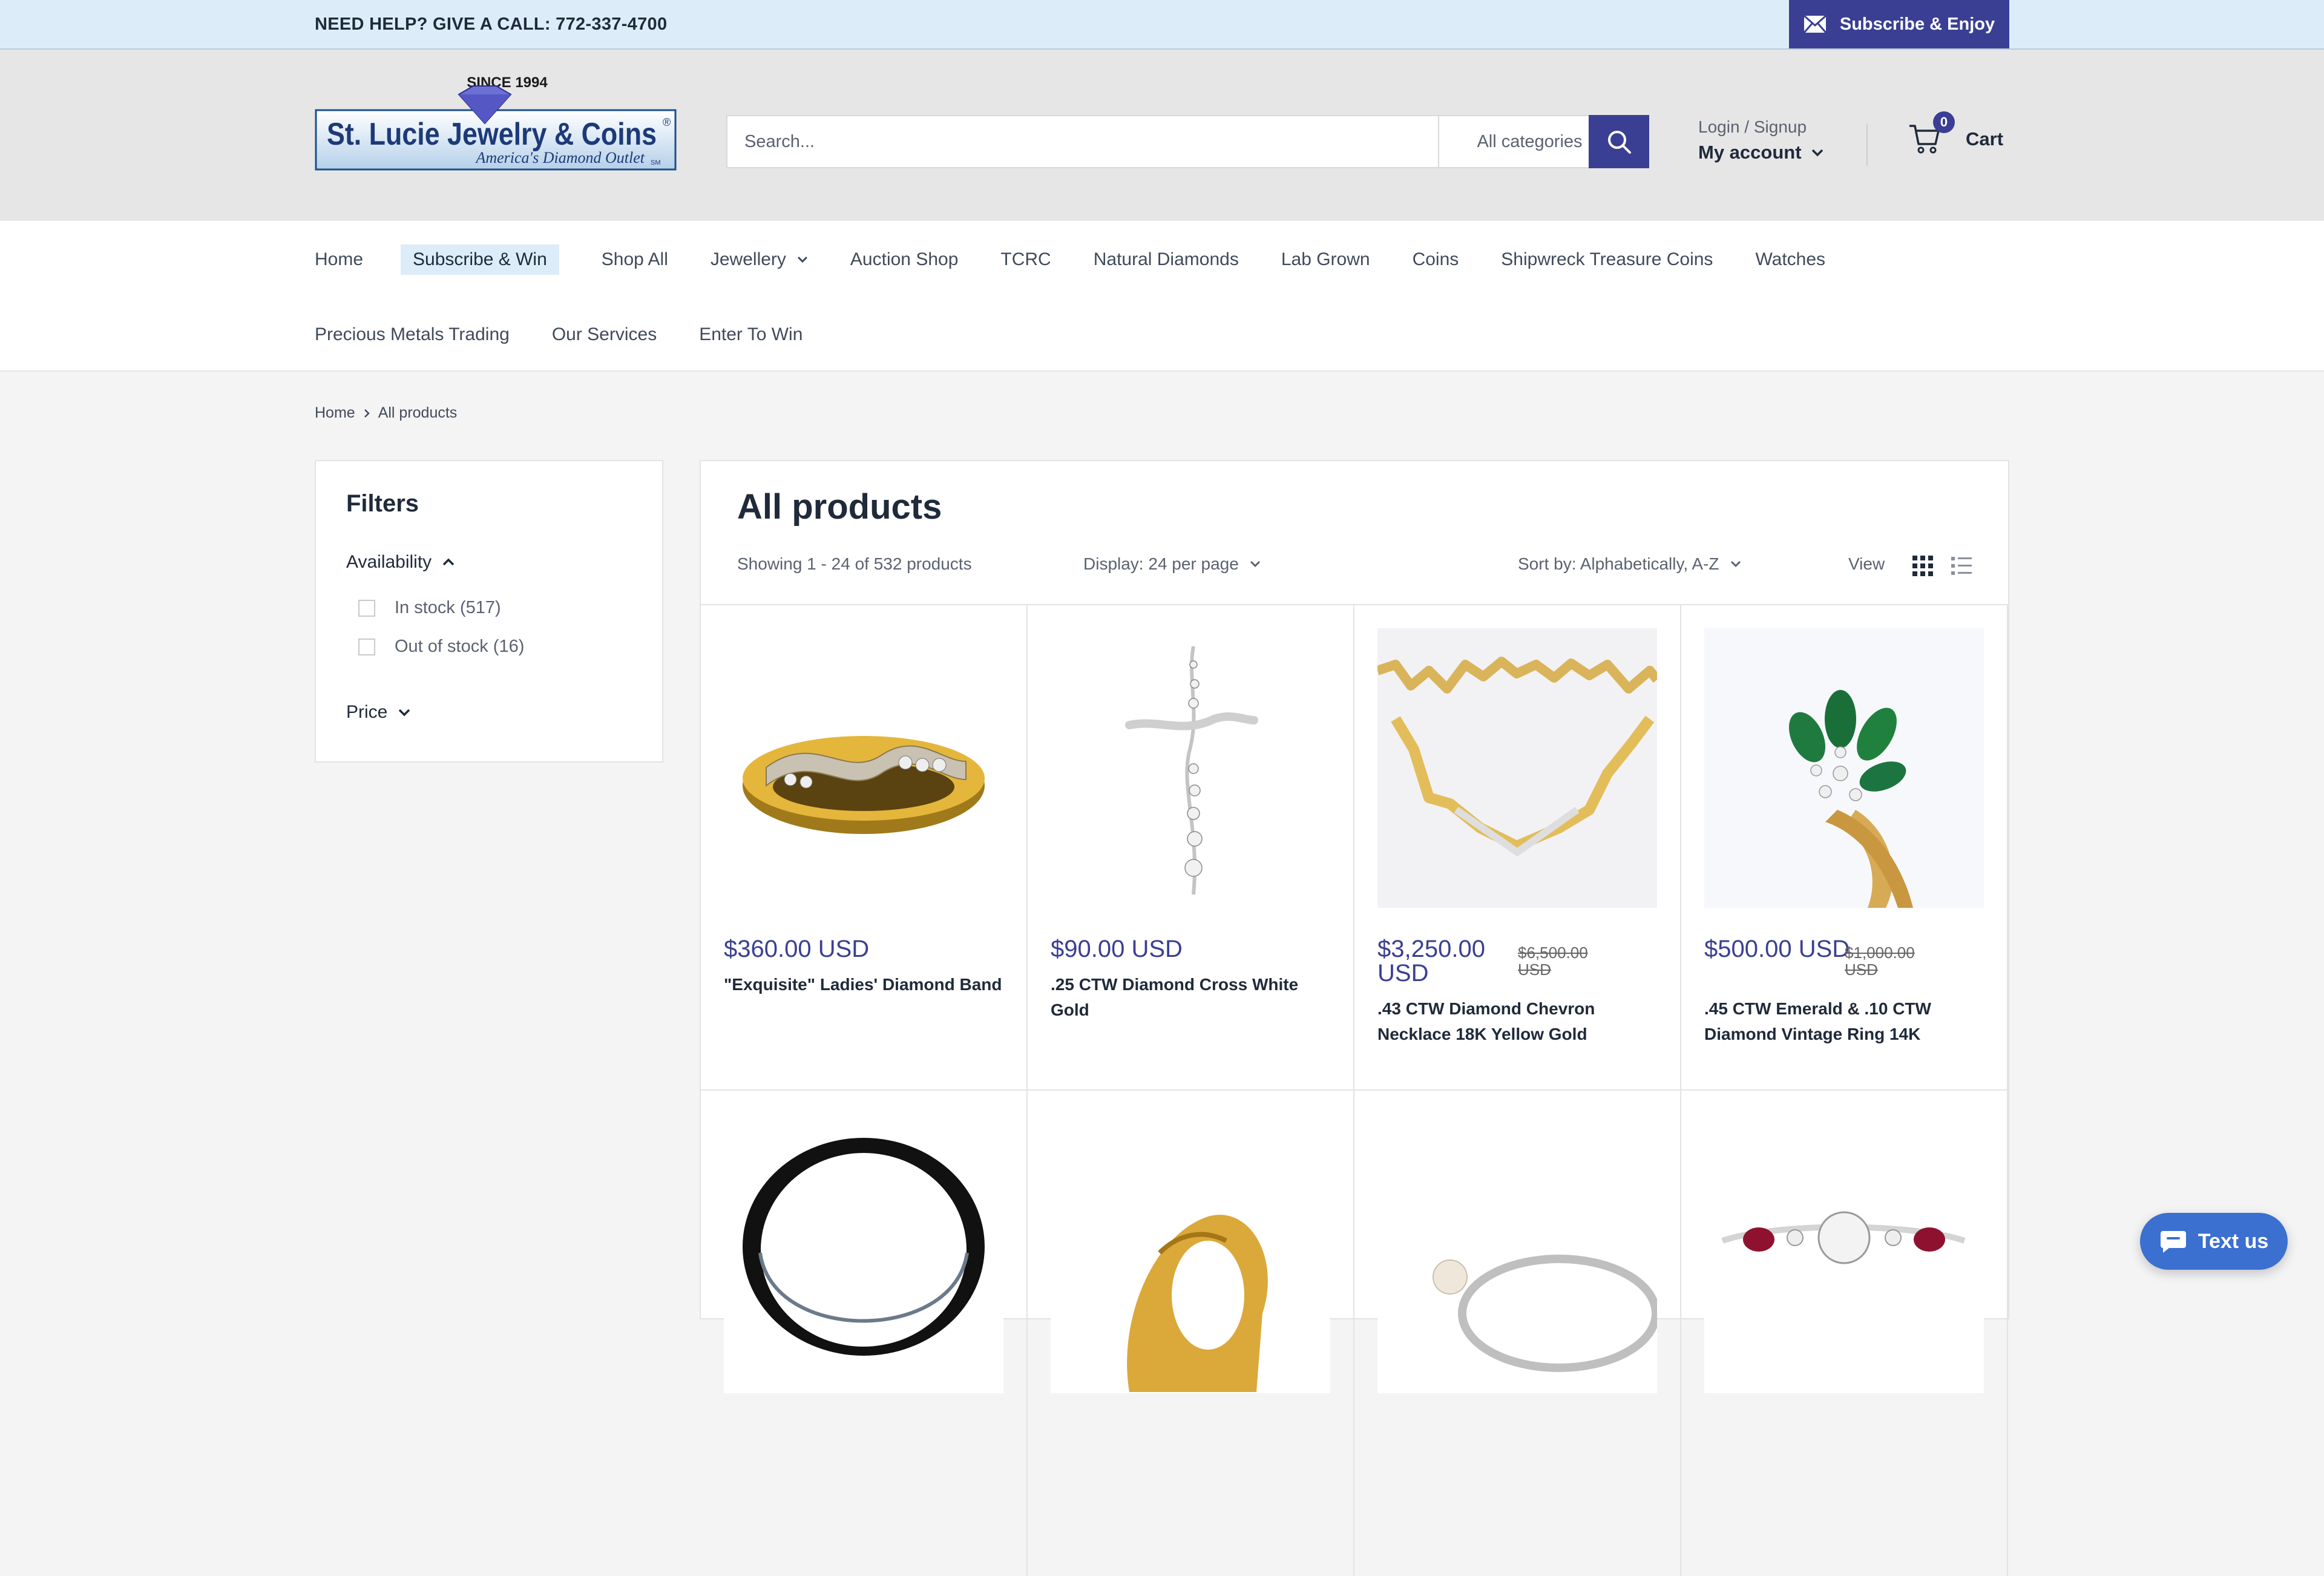 This screenshot has height=1576, width=2324. Describe the element at coordinates (1760, 127) in the screenshot. I see `login-signup-link: Login / Signup` at that location.